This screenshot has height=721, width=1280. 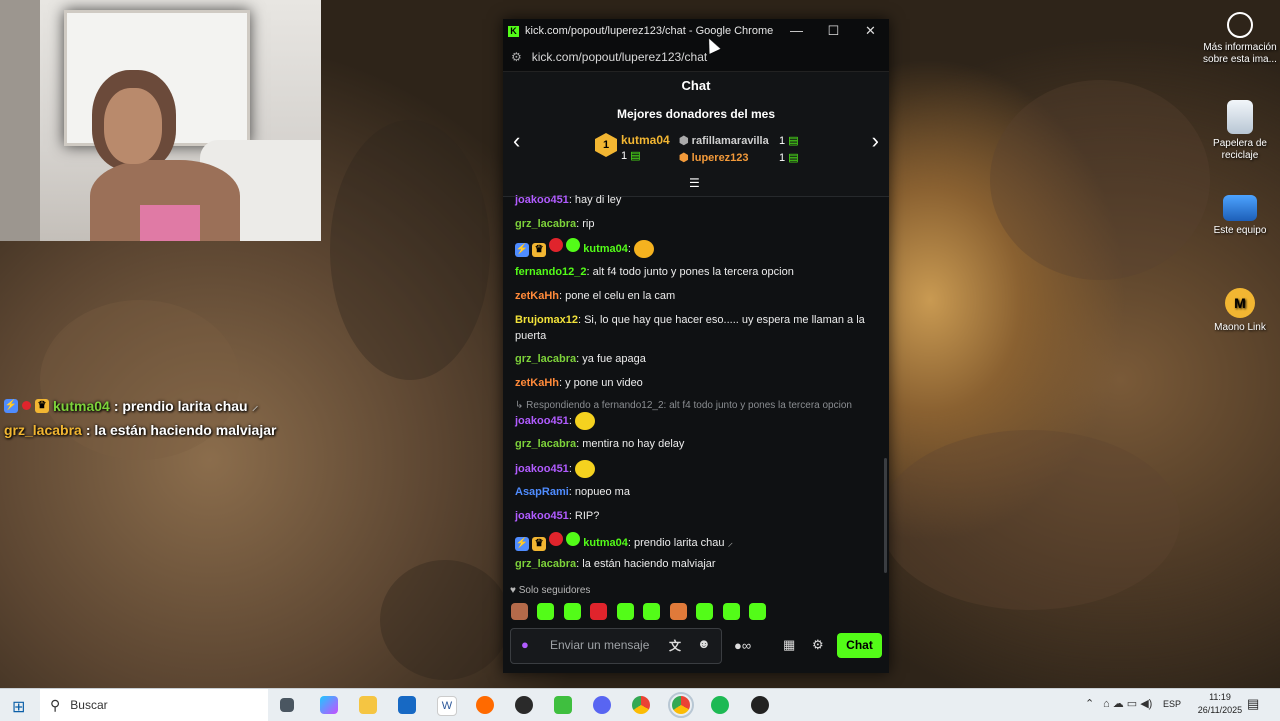 What do you see at coordinates (681, 705) in the screenshot?
I see `chrome-active-icon` at bounding box center [681, 705].